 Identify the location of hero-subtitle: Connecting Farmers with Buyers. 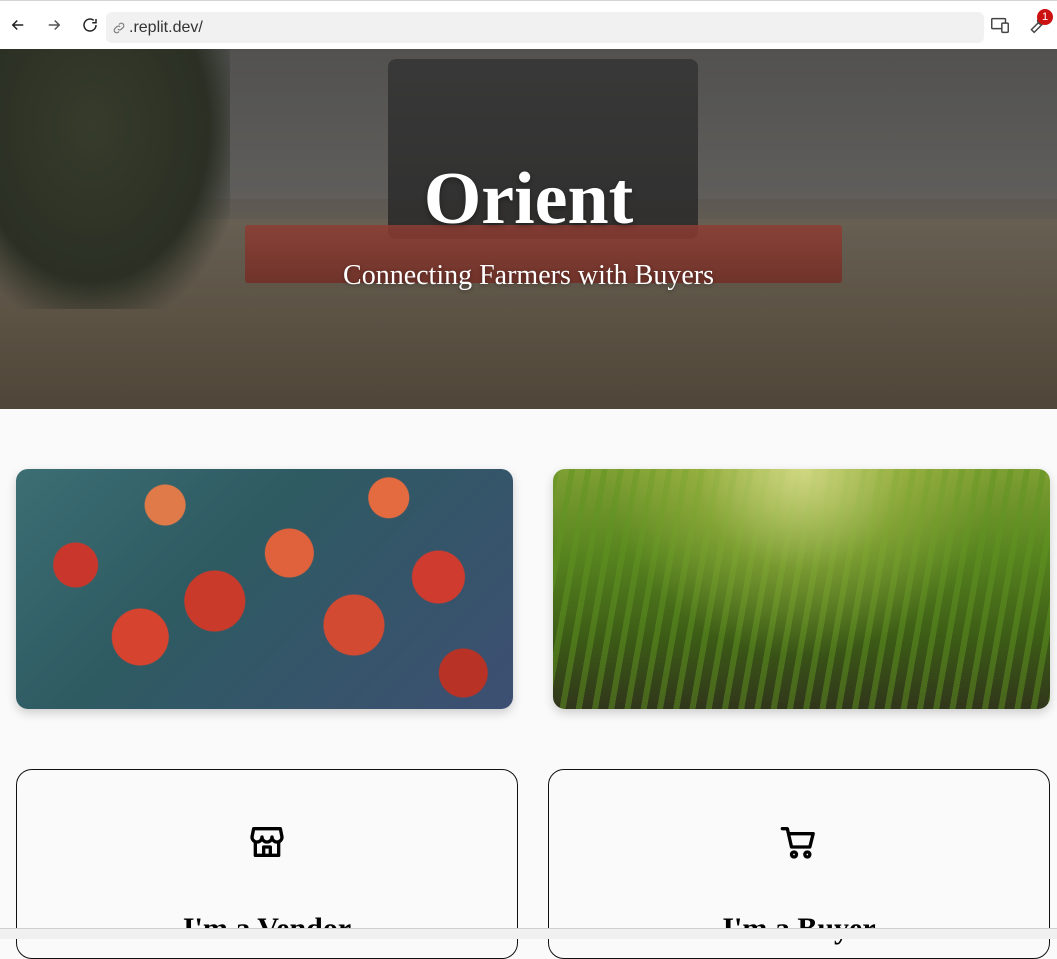
(528, 275).